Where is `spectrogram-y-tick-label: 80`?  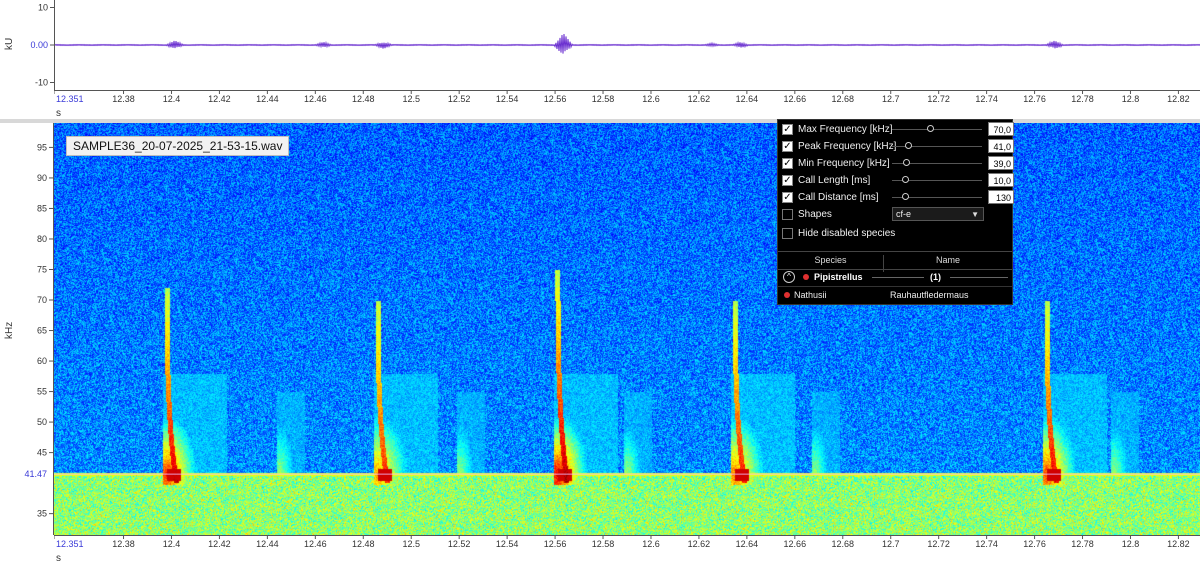 spectrogram-y-tick-label: 80 is located at coordinates (42, 239).